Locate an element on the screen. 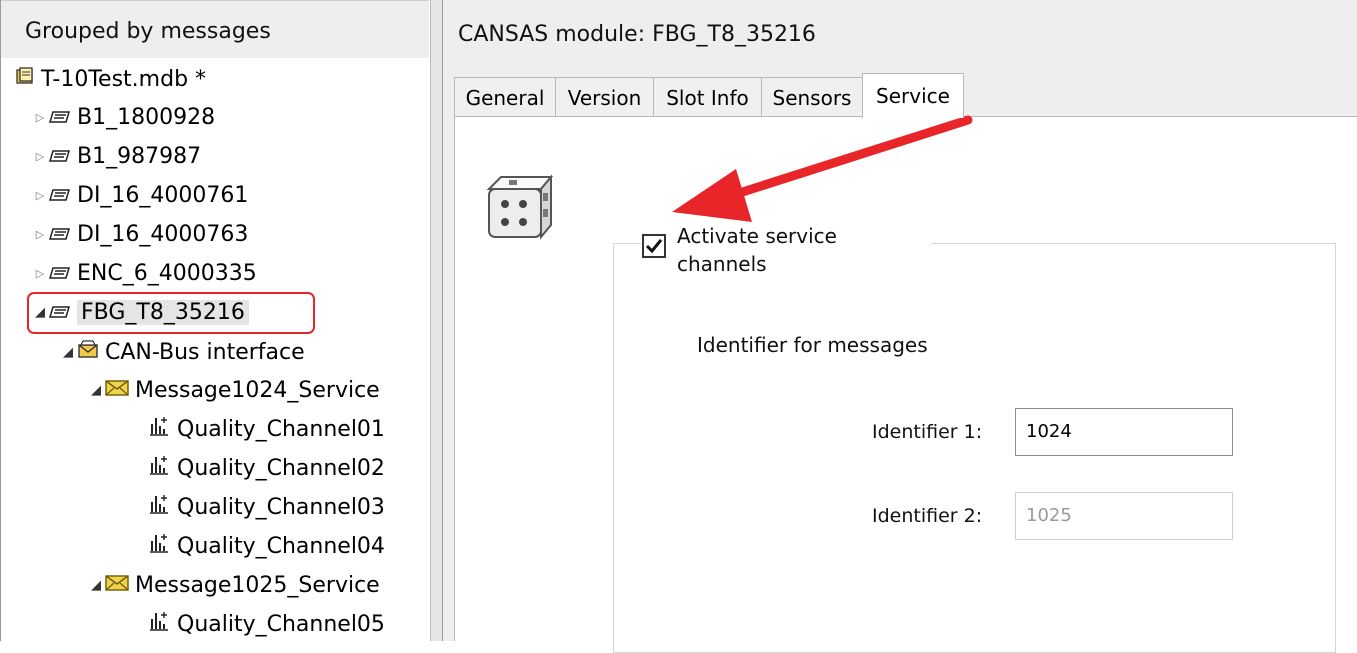 The height and width of the screenshot is (653, 1357). checkmark-icon is located at coordinates (654, 246).